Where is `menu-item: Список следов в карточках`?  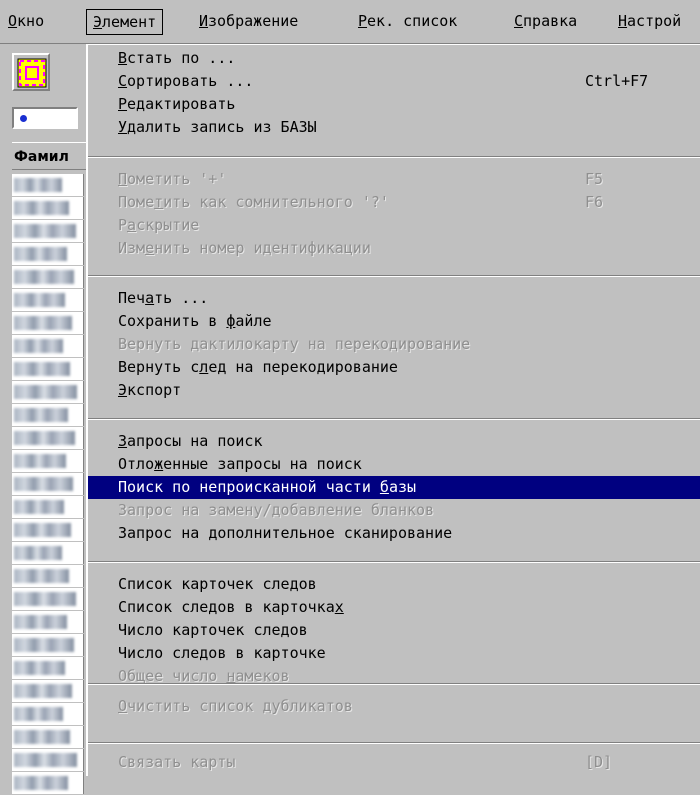 menu-item: Список следов в карточках is located at coordinates (394, 607).